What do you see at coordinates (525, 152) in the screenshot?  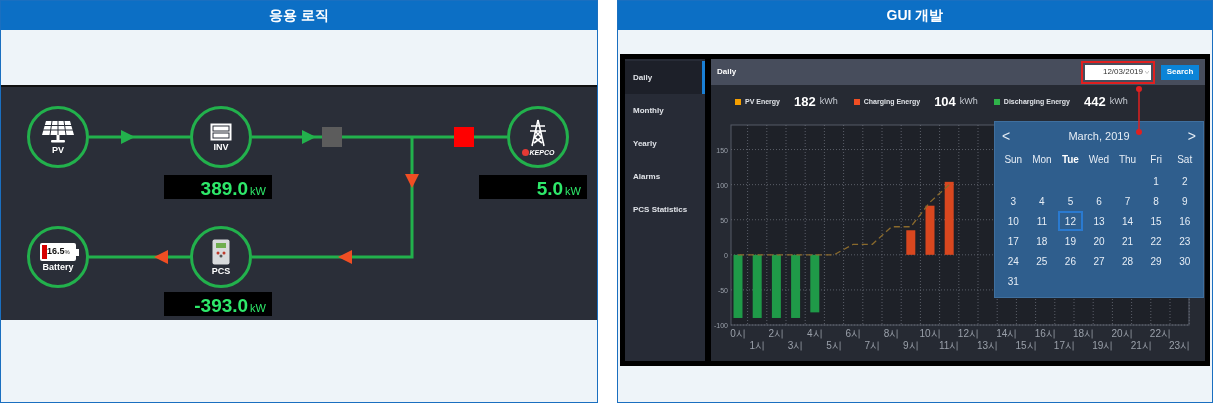 I see `logo-mark-icon` at bounding box center [525, 152].